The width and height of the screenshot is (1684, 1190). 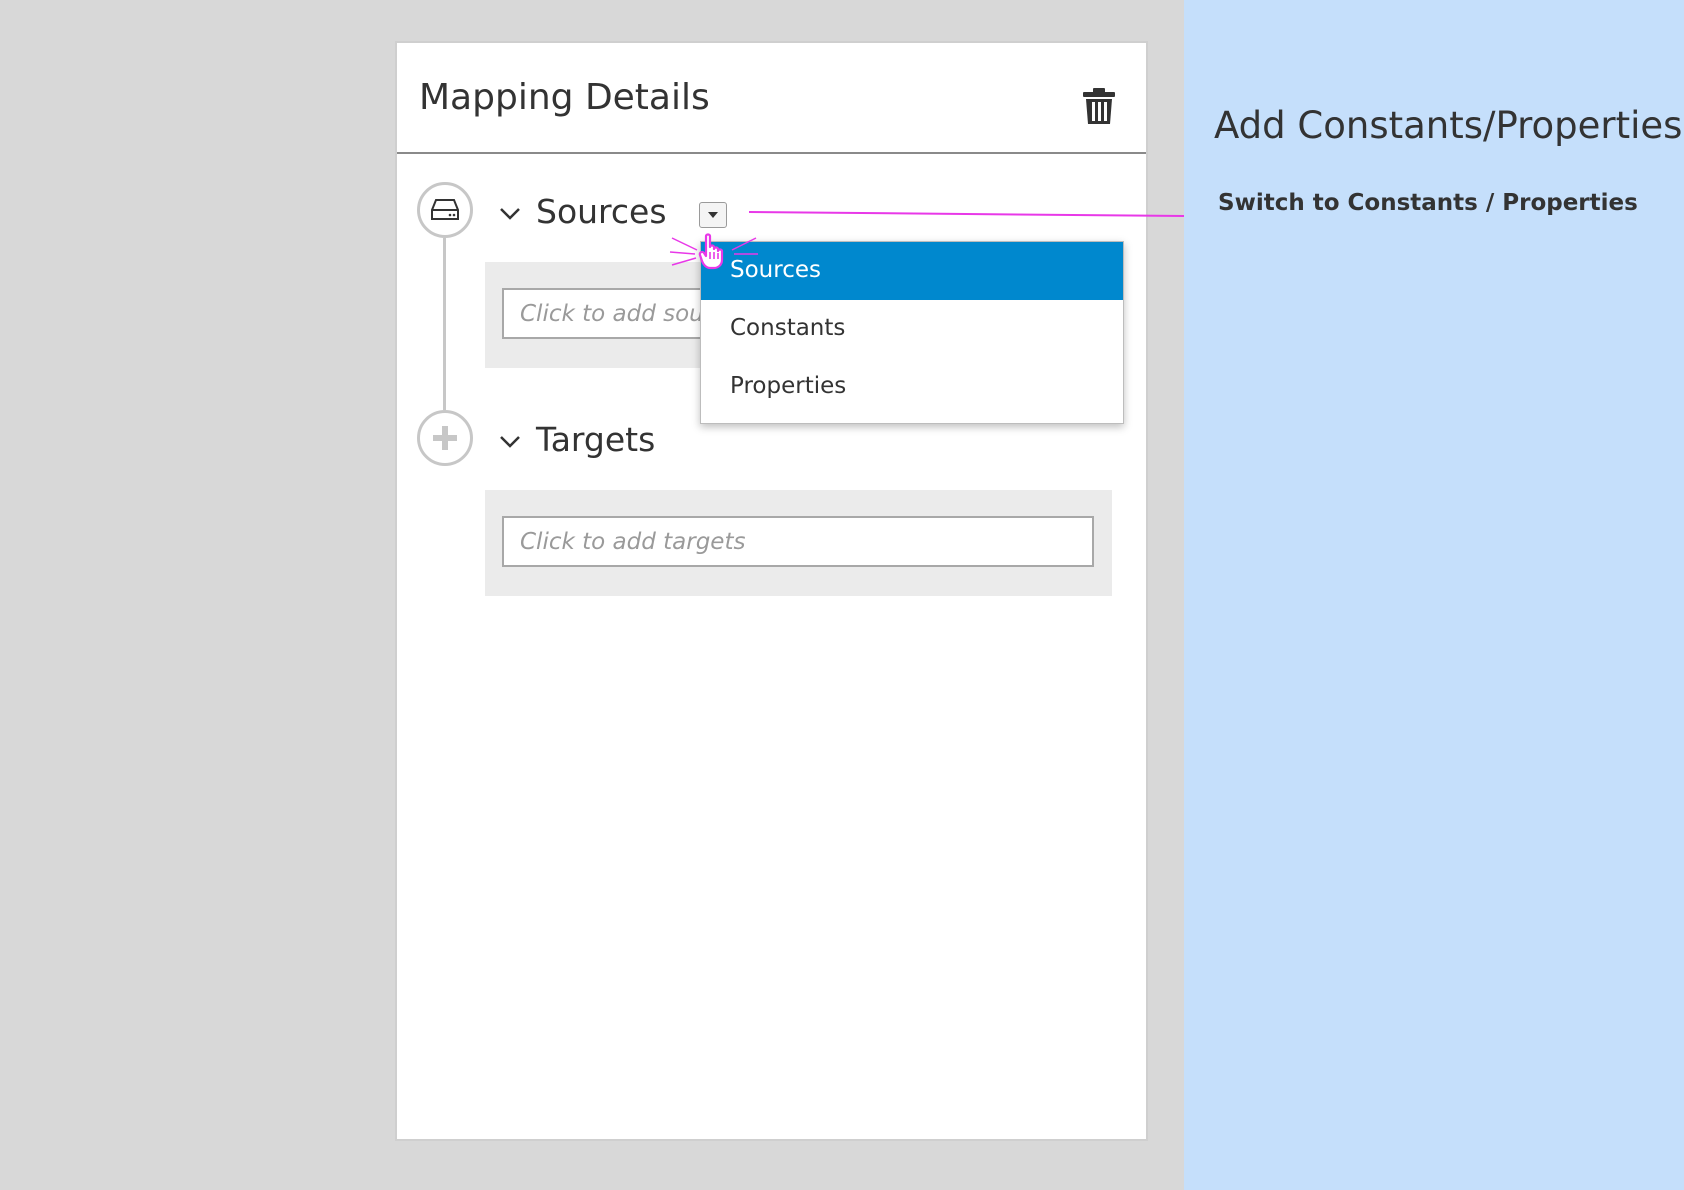 I want to click on menu-item-sources: Sources, so click(x=912, y=271).